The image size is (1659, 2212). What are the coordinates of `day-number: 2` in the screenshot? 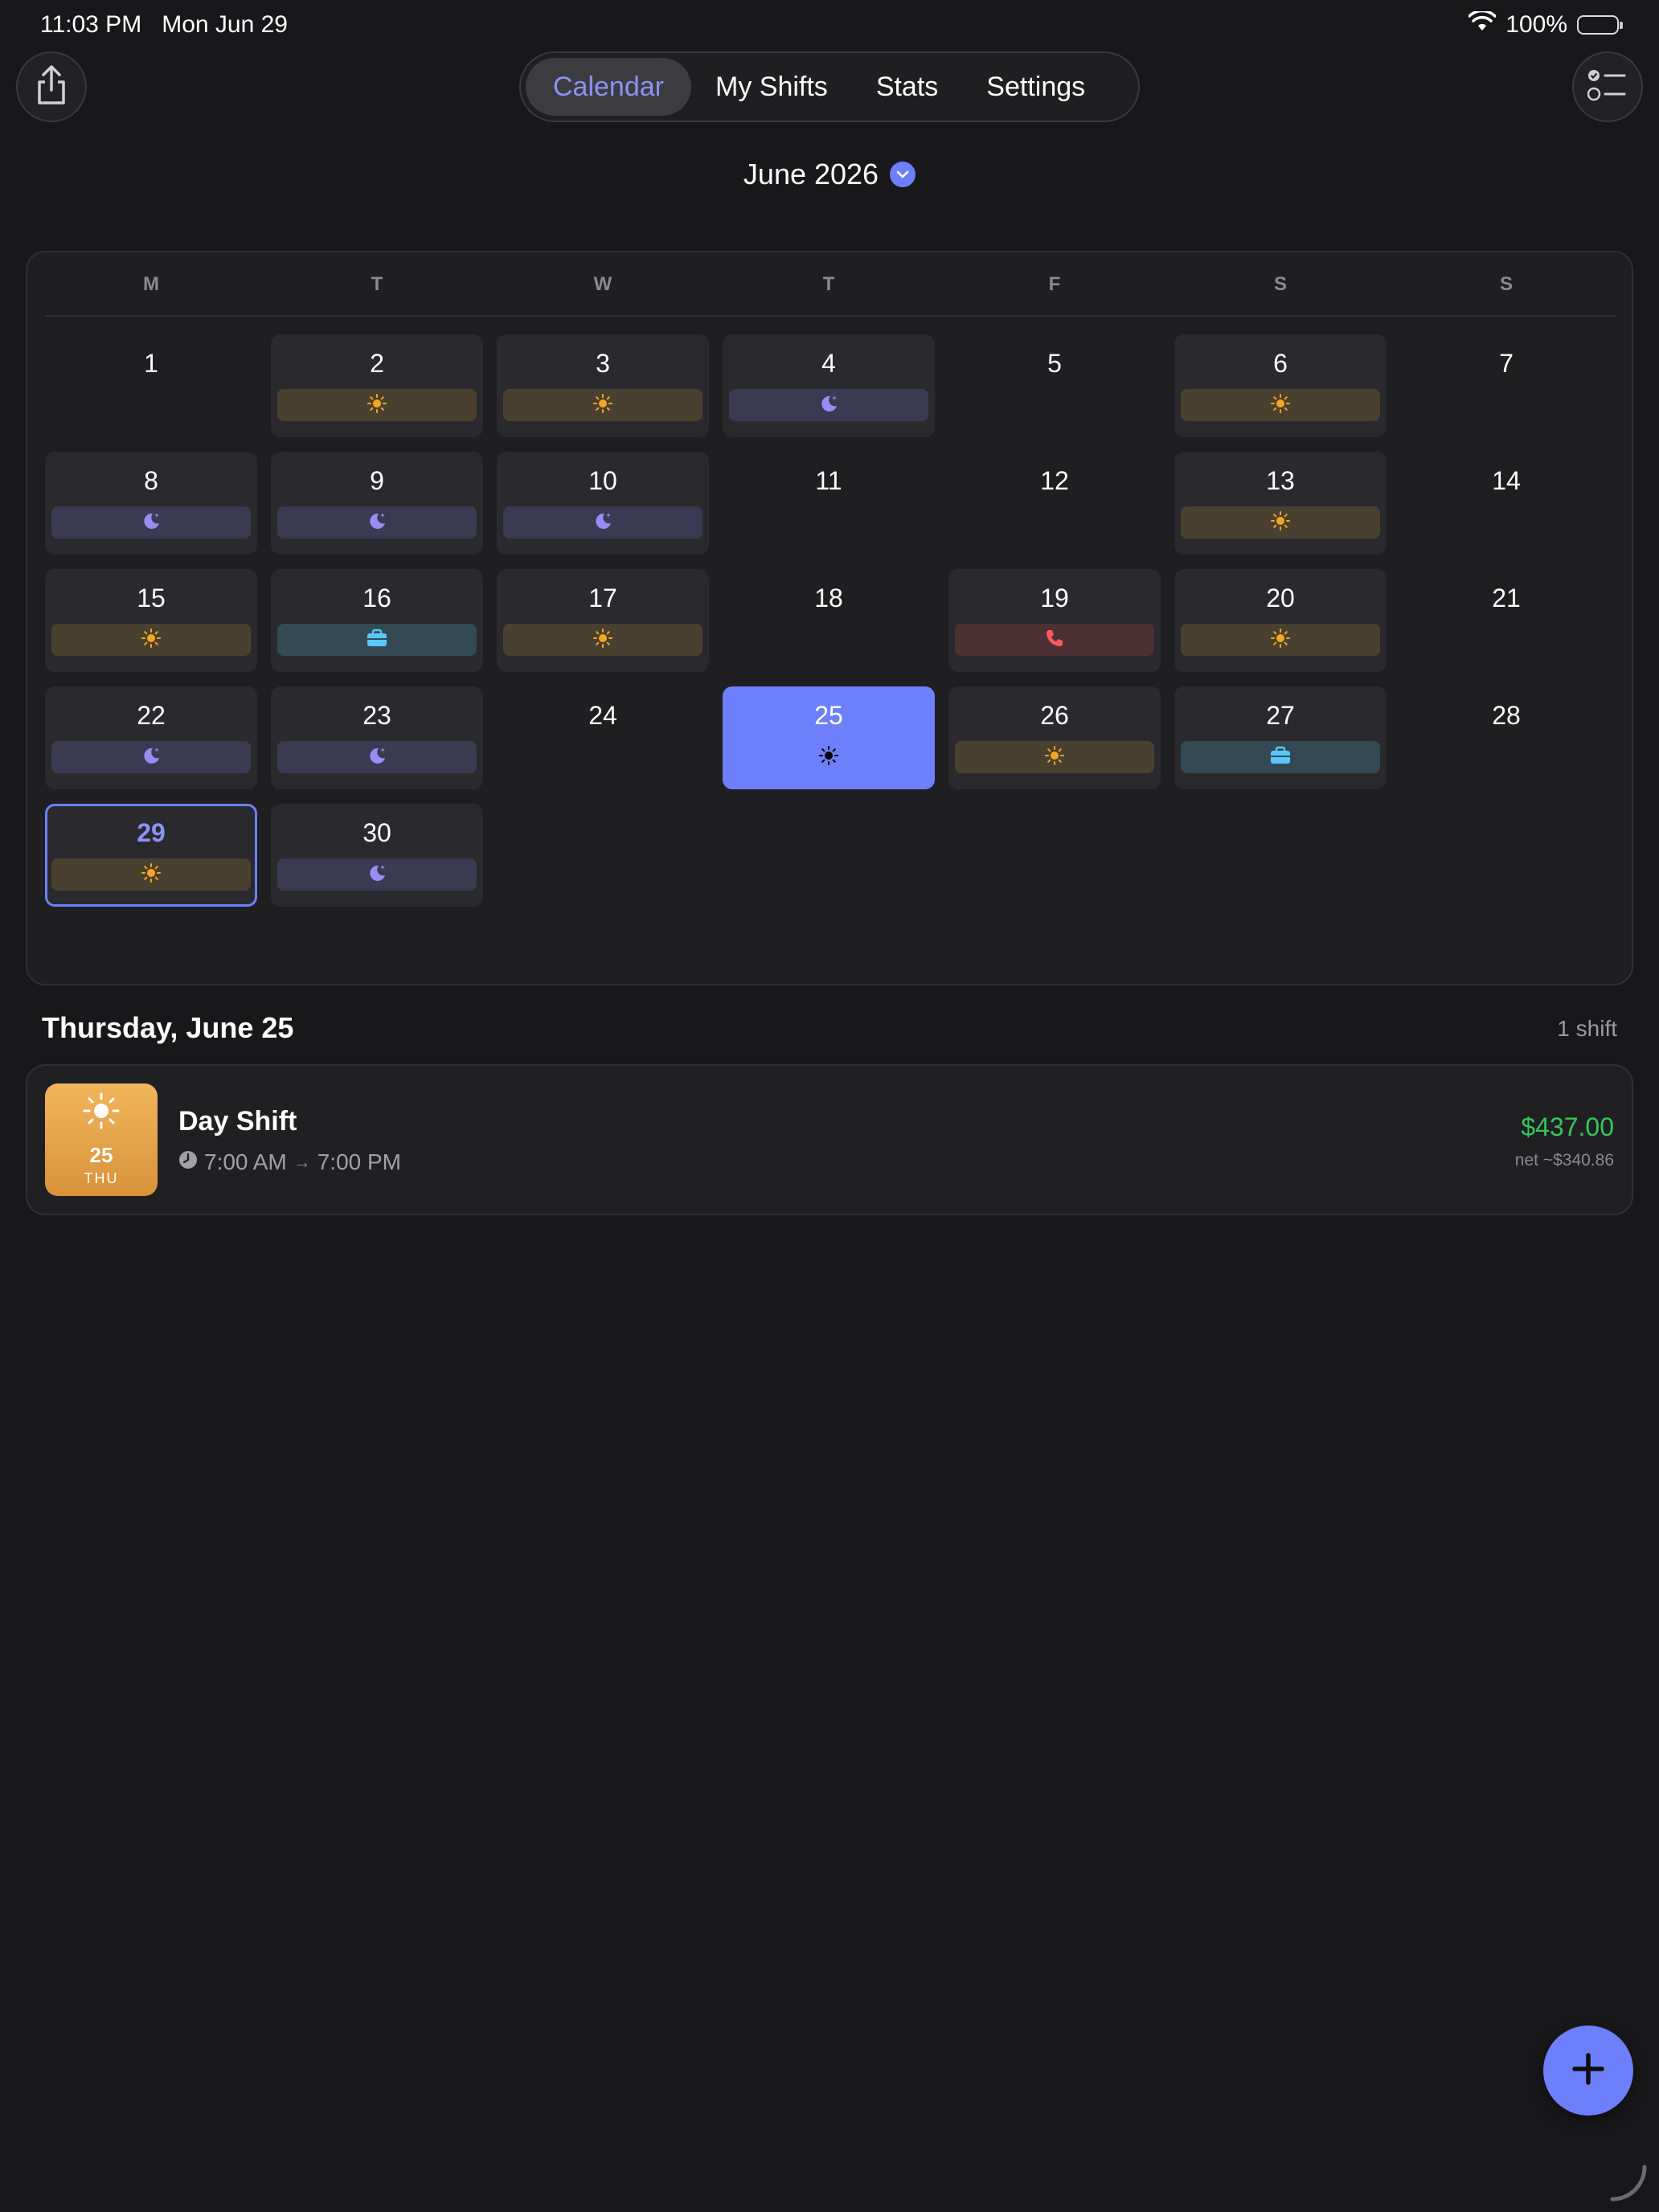 It's located at (377, 363).